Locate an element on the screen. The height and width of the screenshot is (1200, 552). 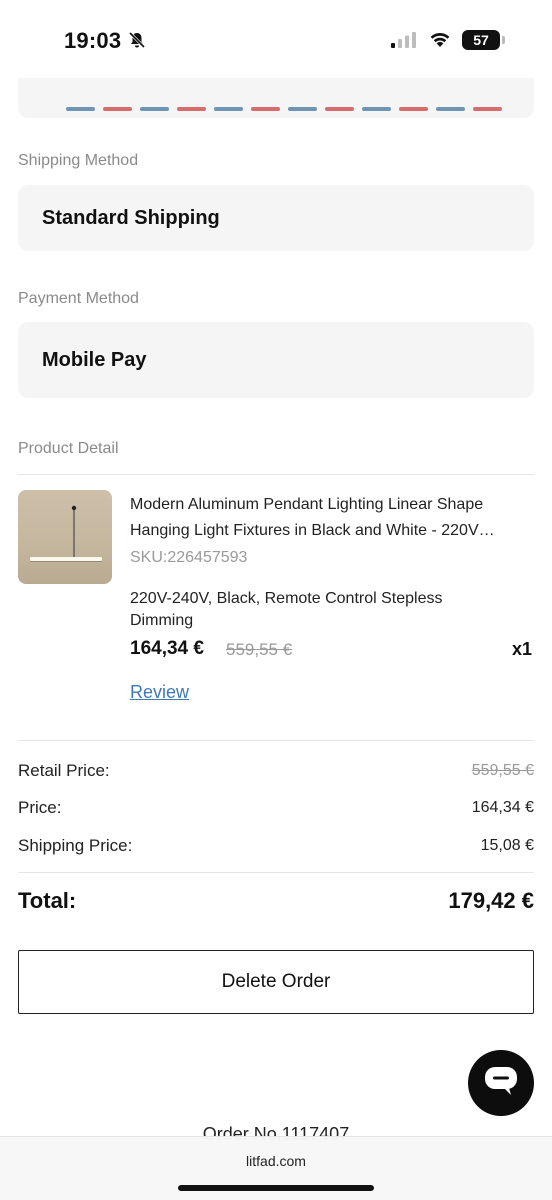
shipping-method-label: Shipping Method is located at coordinates (78, 160).